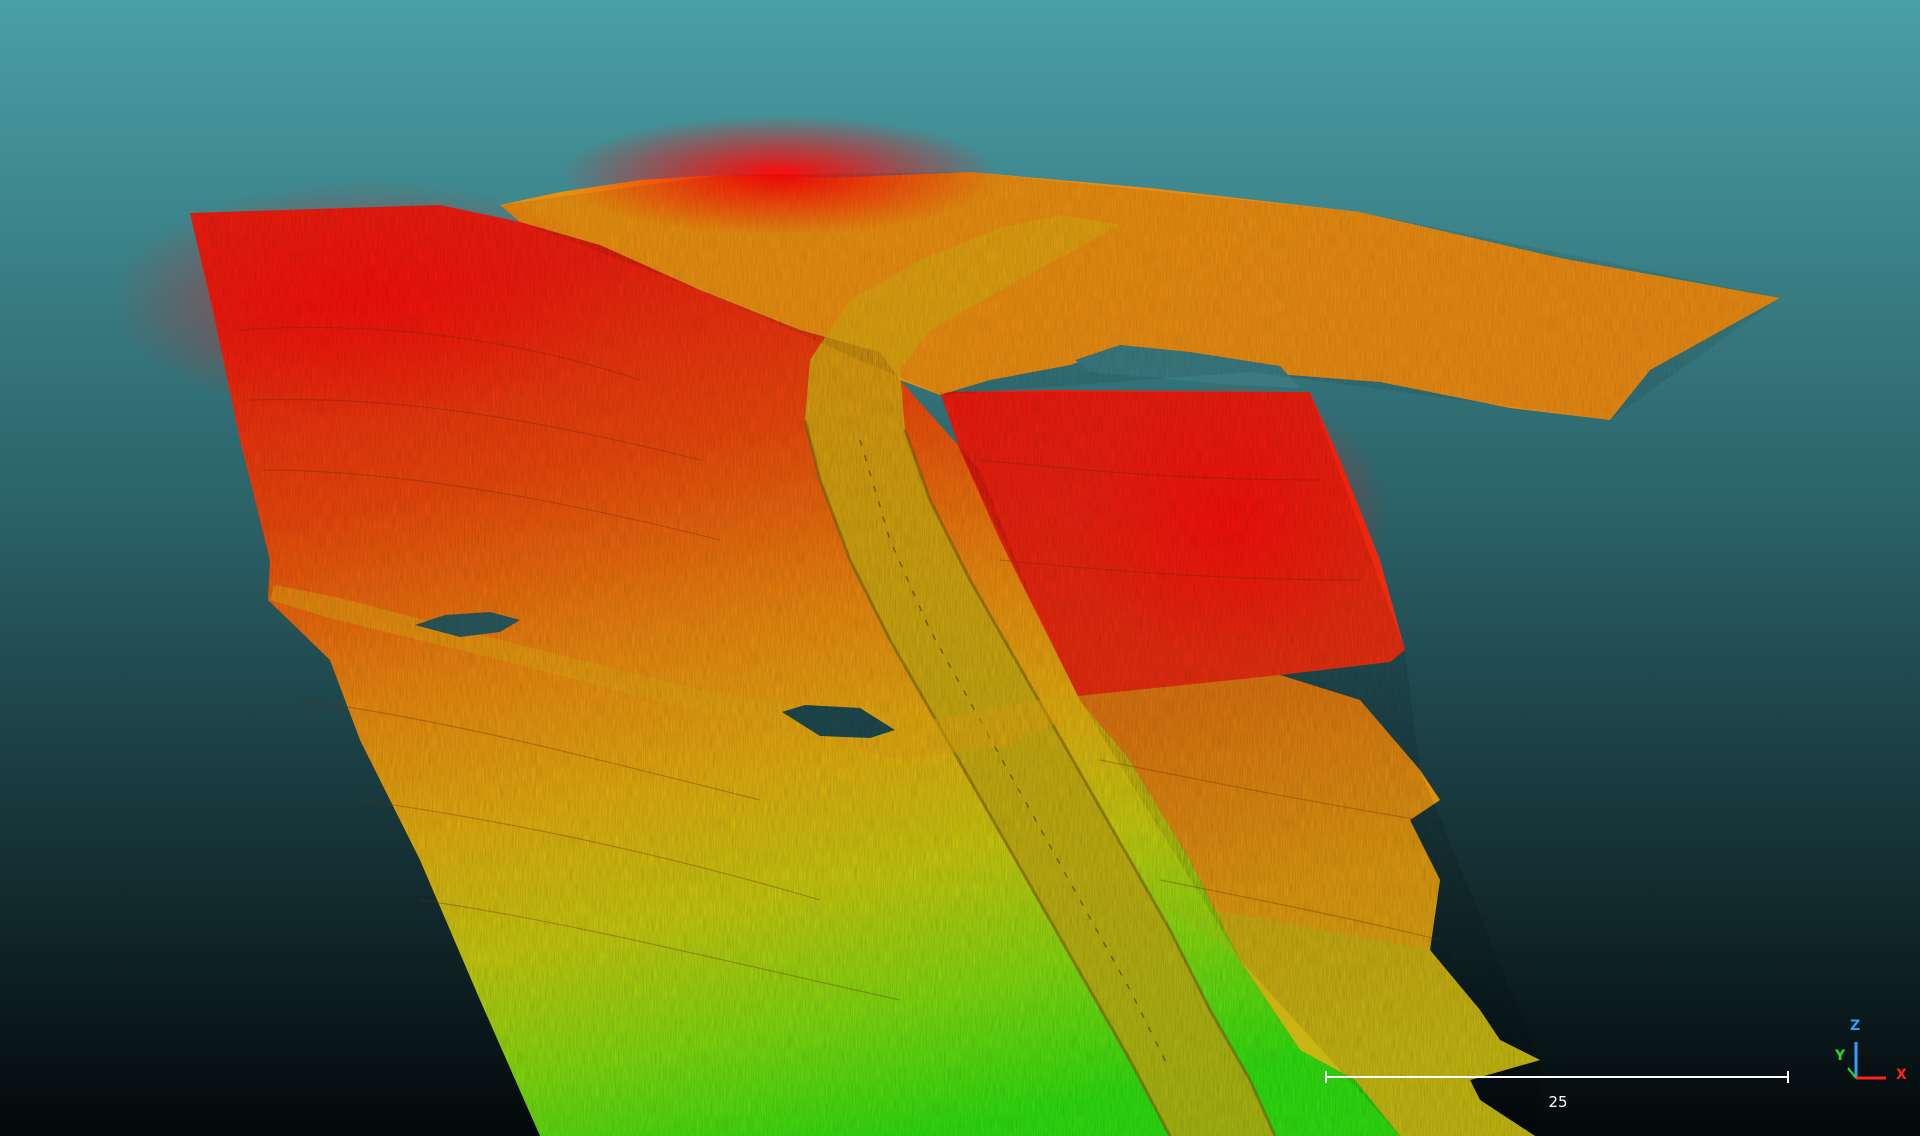 This screenshot has height=1136, width=1920. Describe the element at coordinates (1558, 1102) in the screenshot. I see `scale-bar-label: 25` at that location.